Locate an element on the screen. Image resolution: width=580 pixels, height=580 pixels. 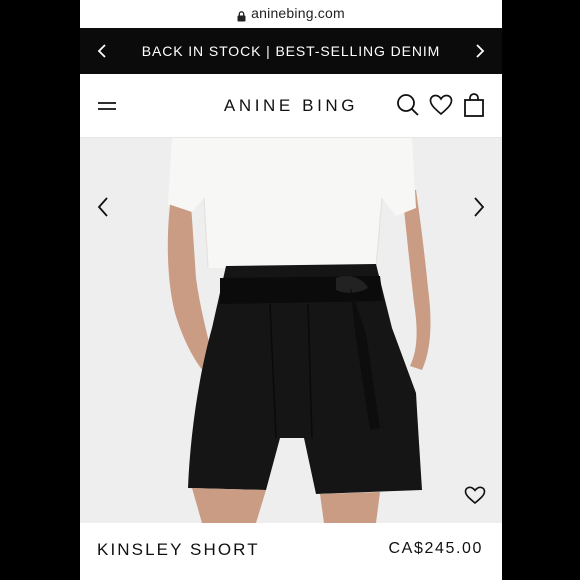
lock-icon is located at coordinates (241, 15).